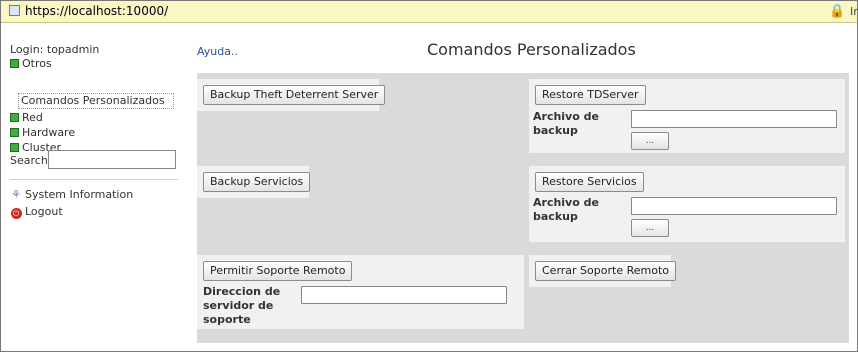 The width and height of the screenshot is (858, 352). What do you see at coordinates (429, 12) in the screenshot?
I see `address-bar: https://localhost:10000/ 🔒 Ir` at bounding box center [429, 12].